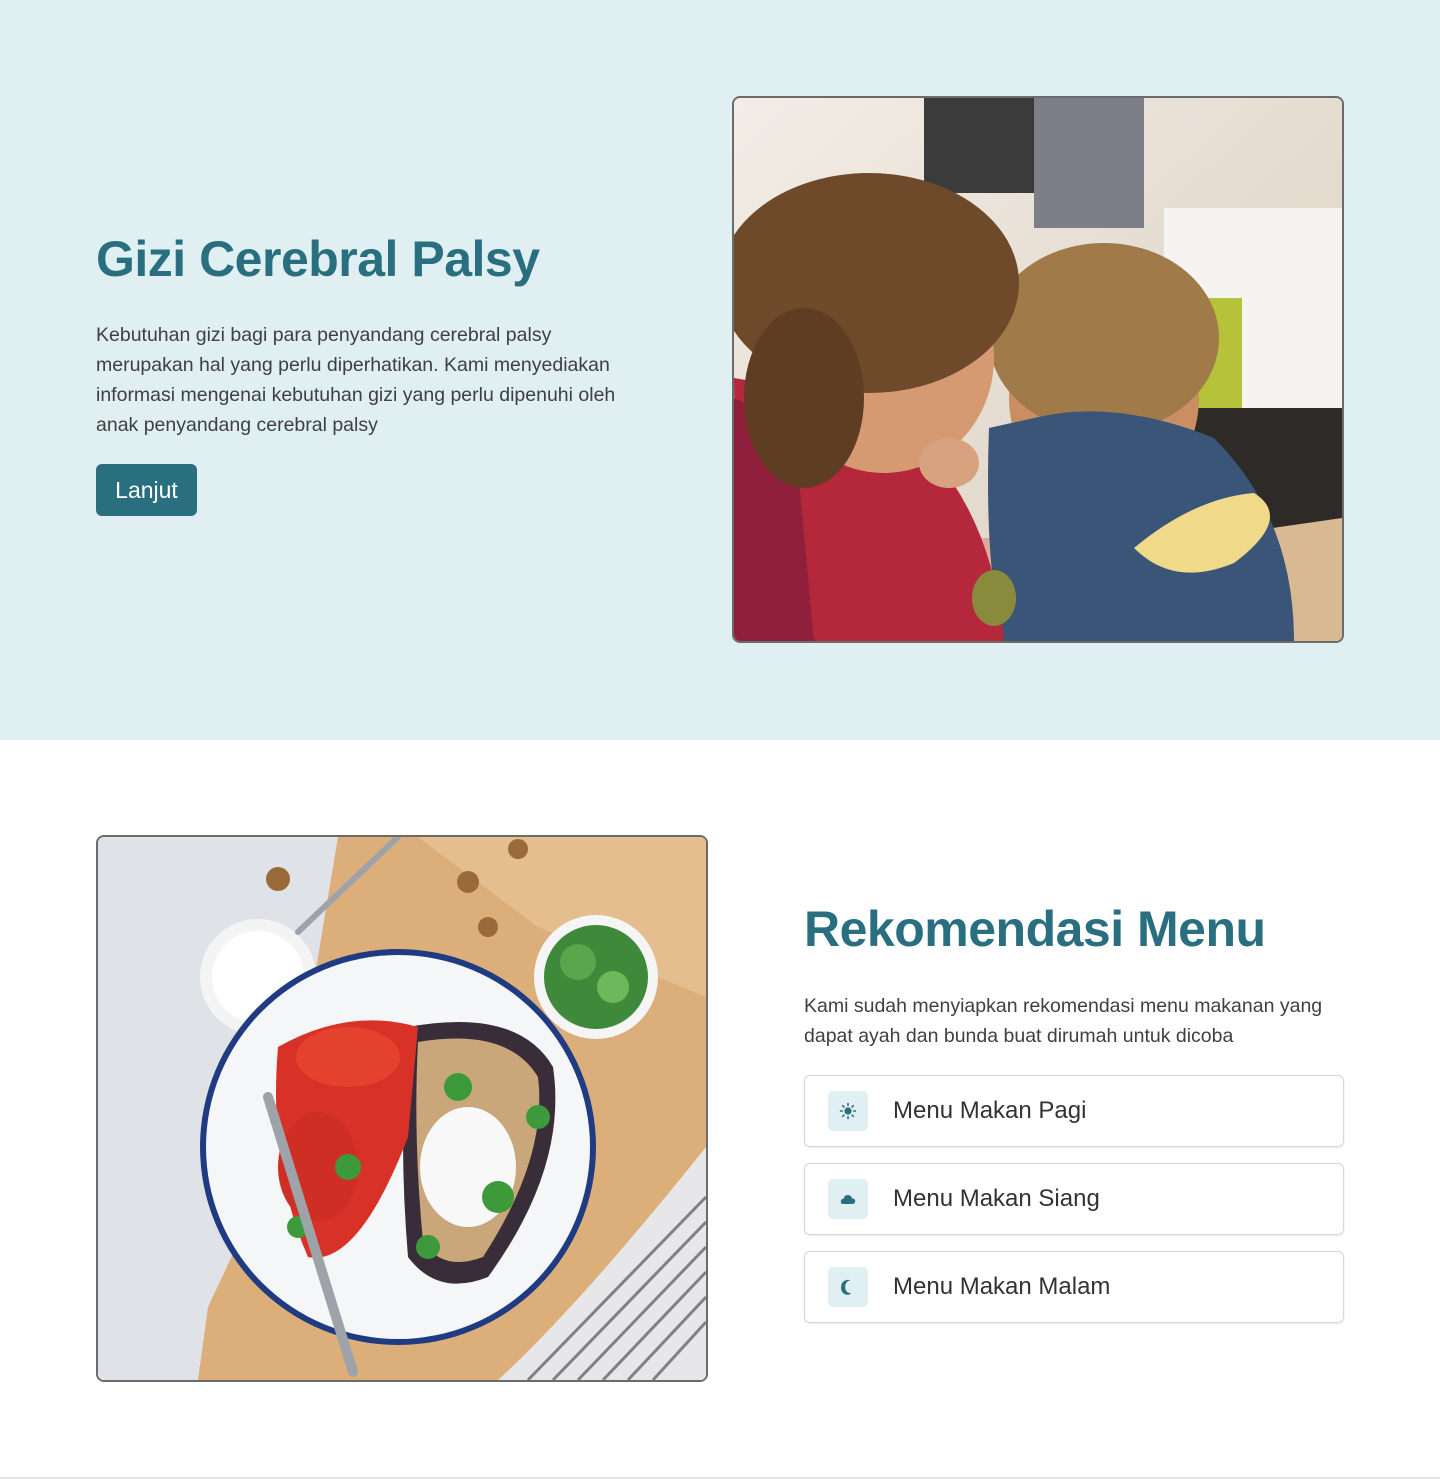 The width and height of the screenshot is (1440, 1482). I want to click on menu-title: Rekomendasi Menu, so click(1035, 929).